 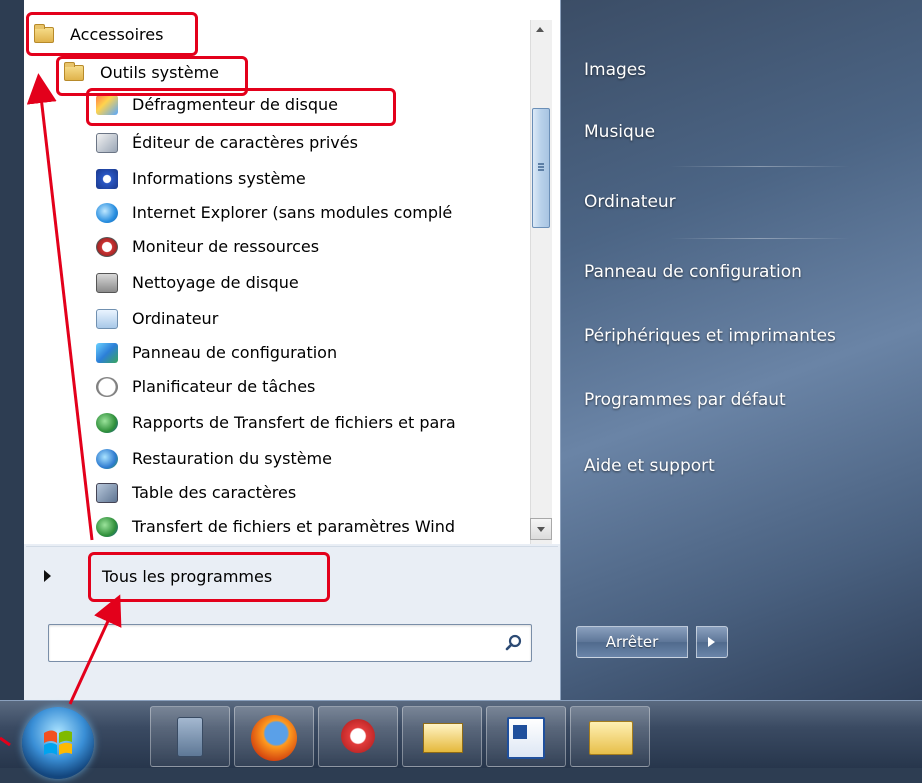 What do you see at coordinates (95, 649) in the screenshot?
I see `arrow-to-all-programs` at bounding box center [95, 649].